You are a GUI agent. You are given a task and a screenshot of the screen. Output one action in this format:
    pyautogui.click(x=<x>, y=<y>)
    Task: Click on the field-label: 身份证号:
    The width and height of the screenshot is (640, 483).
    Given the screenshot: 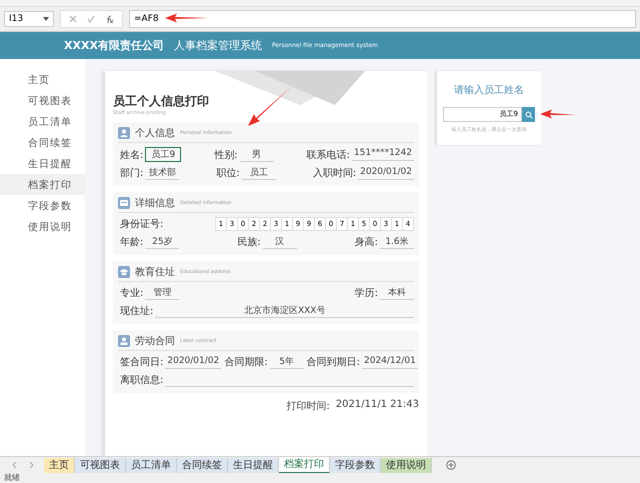 What is the action you would take?
    pyautogui.click(x=142, y=224)
    